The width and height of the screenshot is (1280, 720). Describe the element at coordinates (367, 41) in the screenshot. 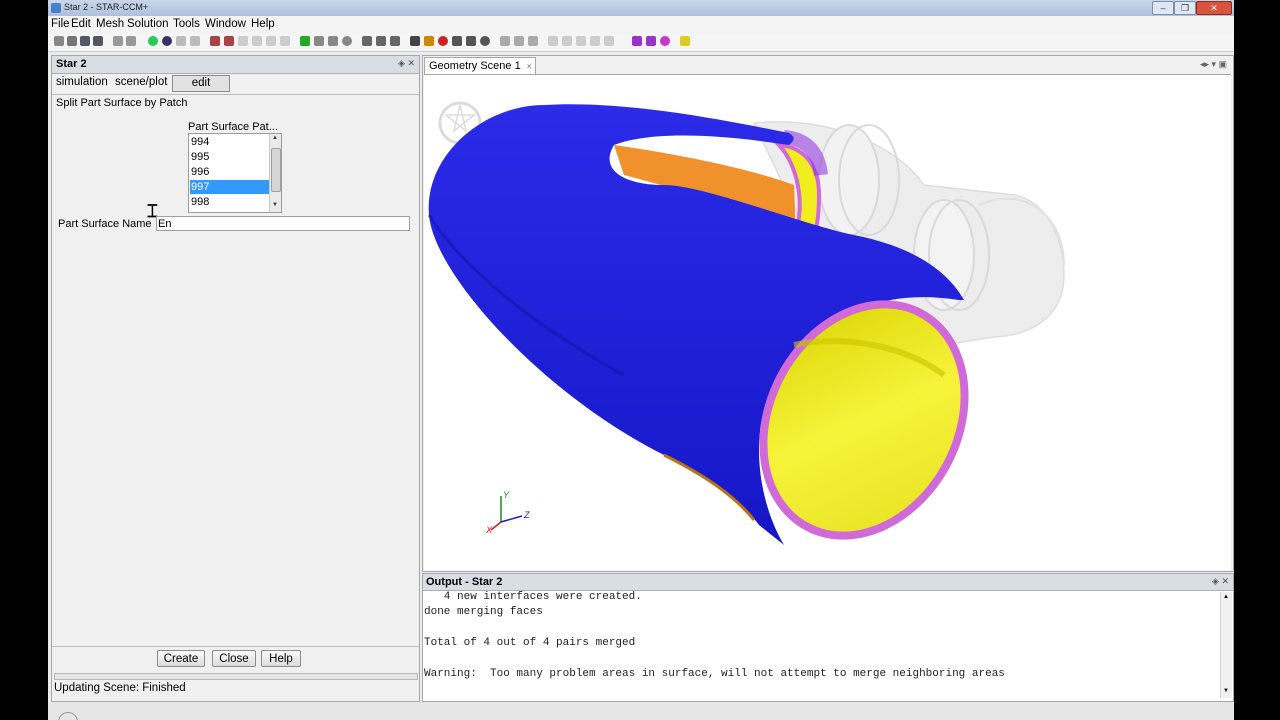

I see `view-icon` at that location.